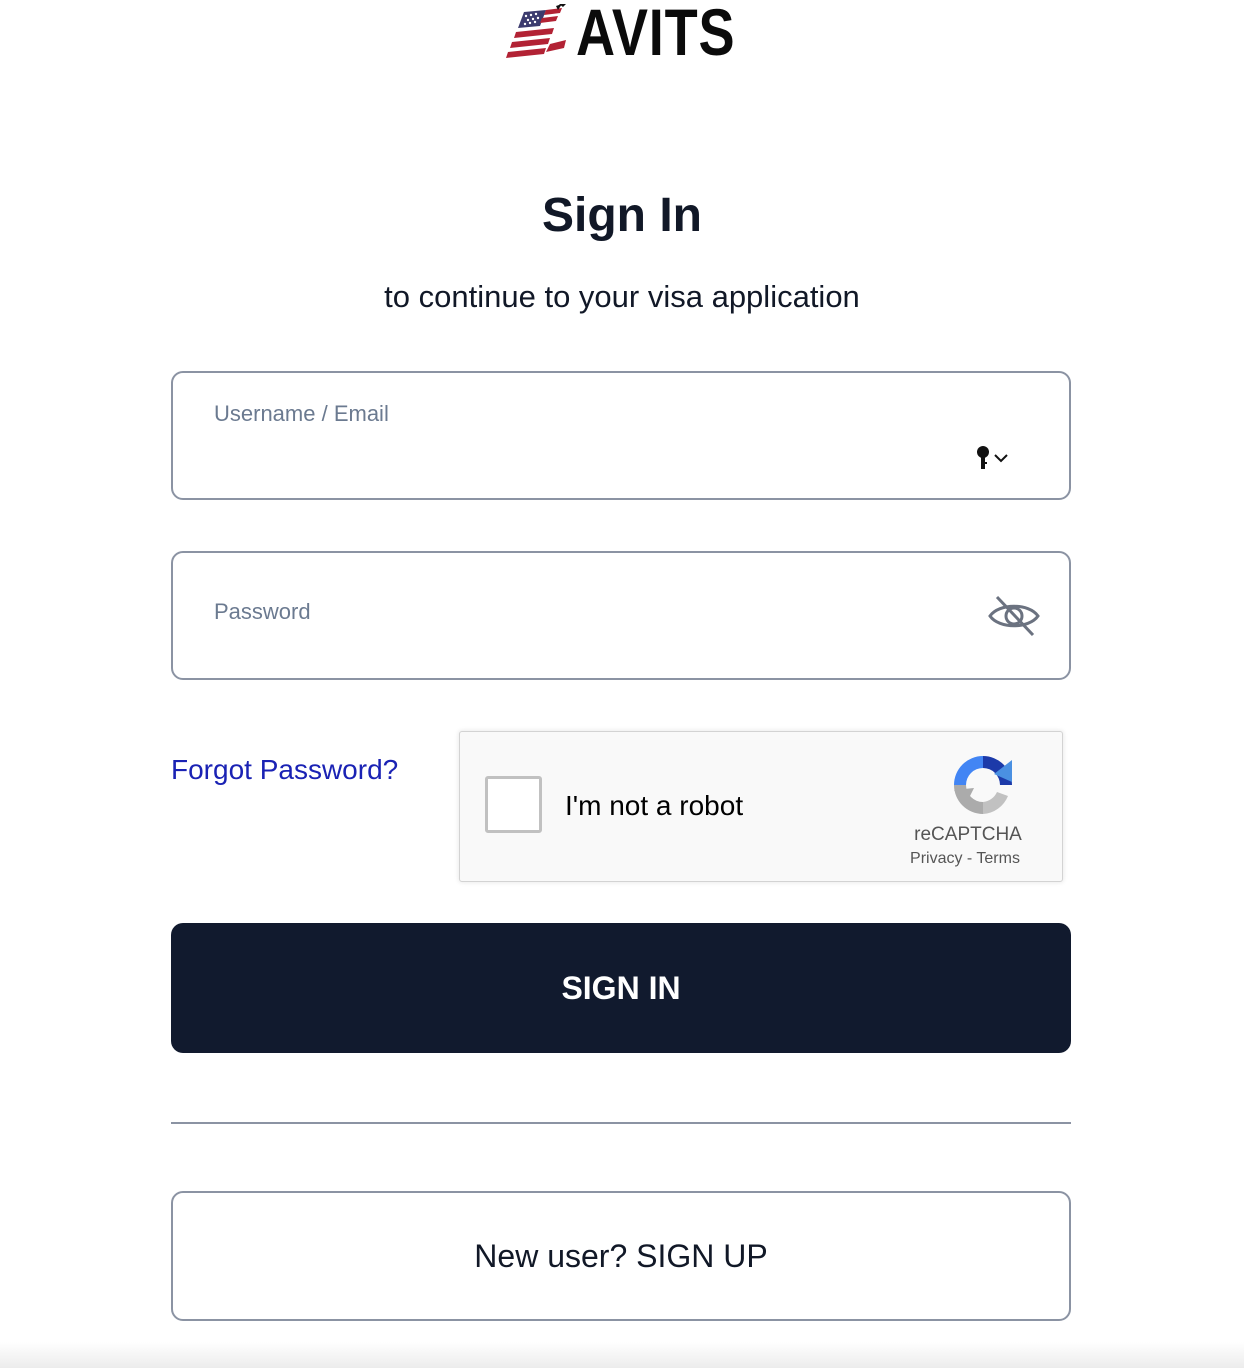  What do you see at coordinates (513, 804) in the screenshot?
I see `recaptcha-checkbox` at bounding box center [513, 804].